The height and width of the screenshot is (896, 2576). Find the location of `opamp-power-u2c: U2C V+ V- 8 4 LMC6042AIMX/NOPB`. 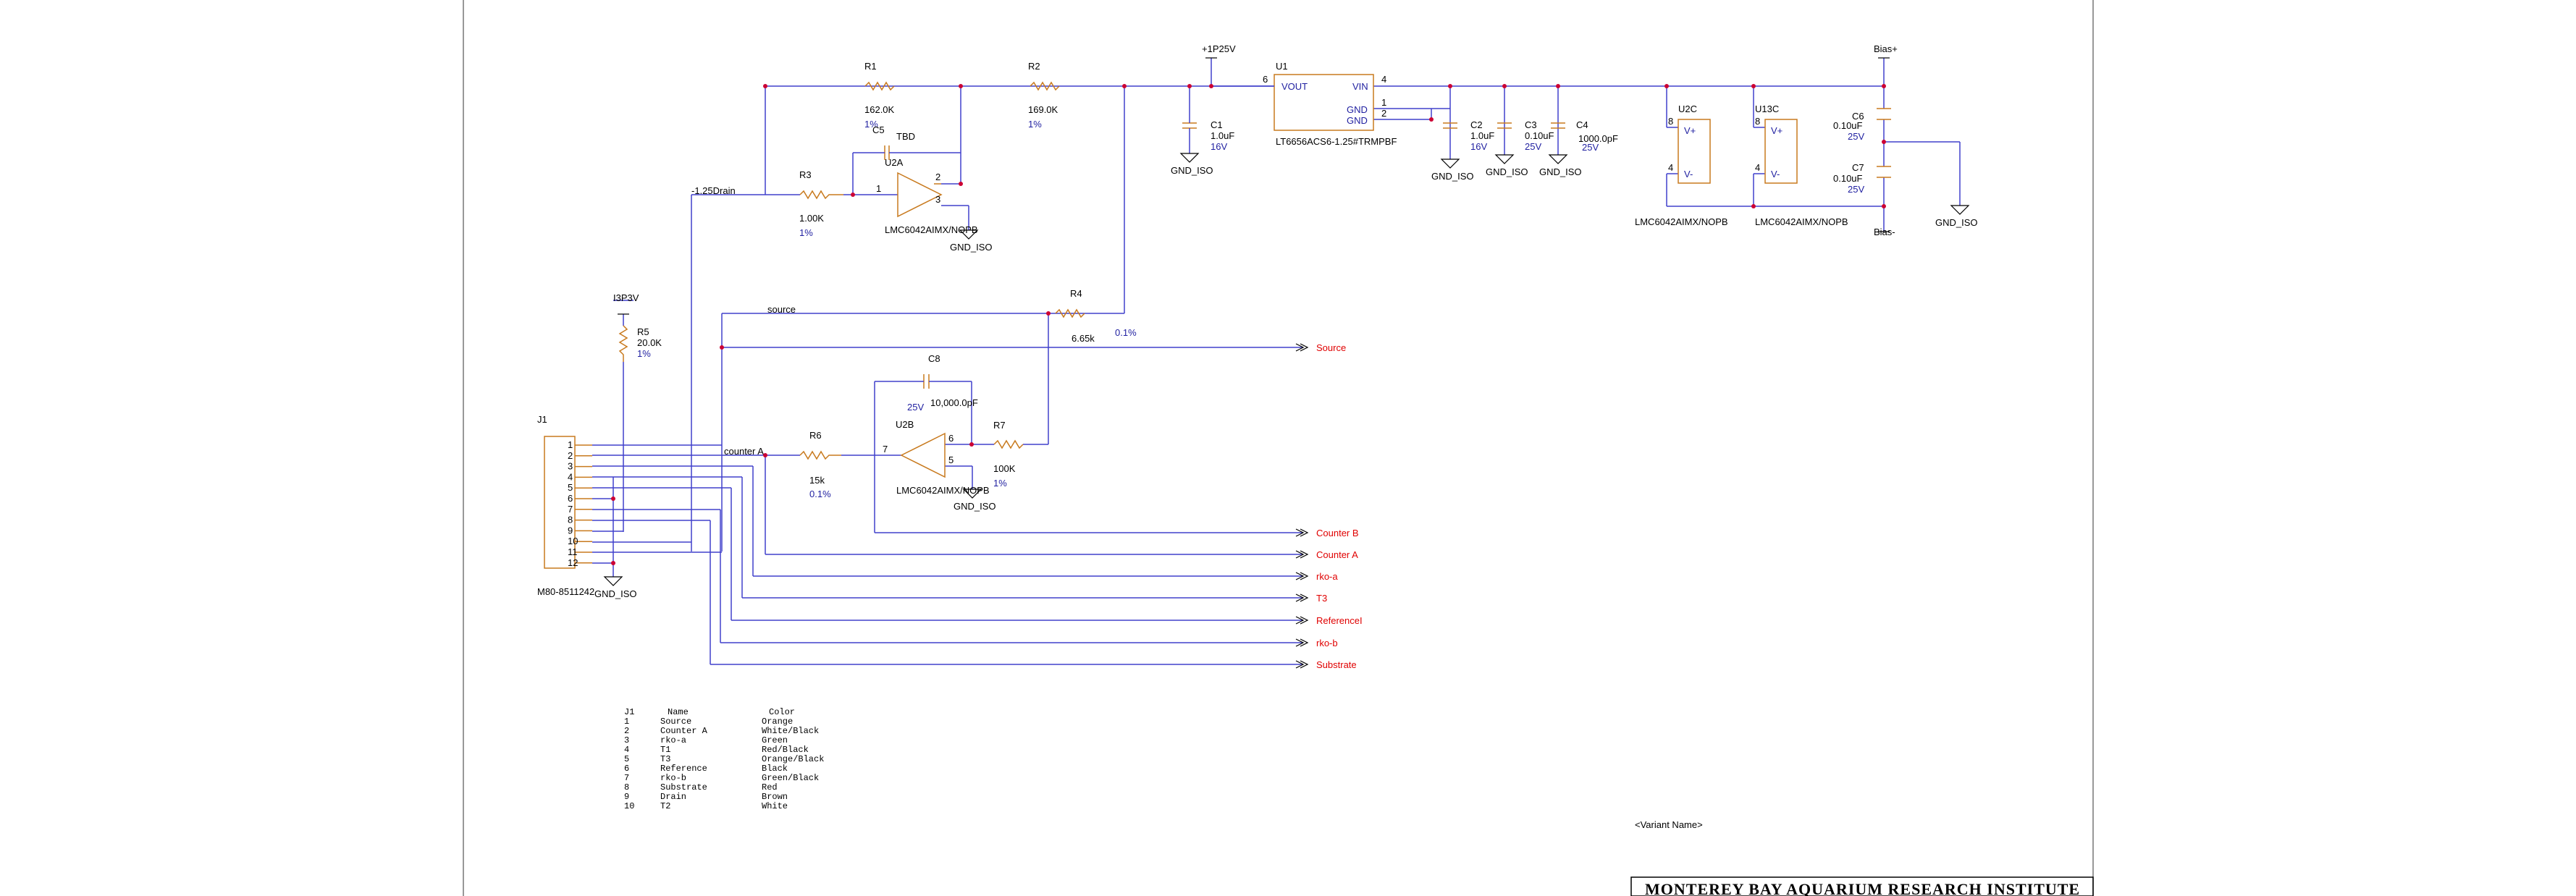

opamp-power-u2c: U2C V+ V- 8 4 LMC6042AIMX/NOPB is located at coordinates (1681, 165).